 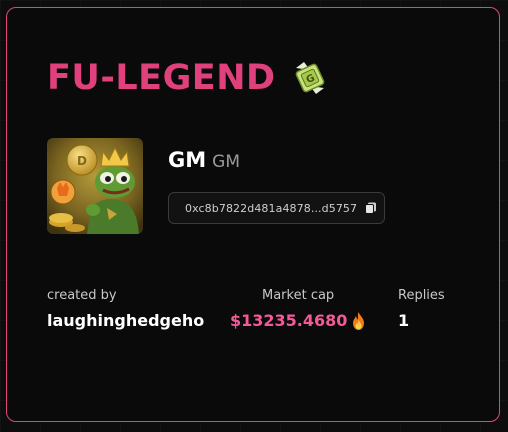 I want to click on contract-address-copy-button: 0xc8b7822d481a4878...d5757, so click(x=276, y=208).